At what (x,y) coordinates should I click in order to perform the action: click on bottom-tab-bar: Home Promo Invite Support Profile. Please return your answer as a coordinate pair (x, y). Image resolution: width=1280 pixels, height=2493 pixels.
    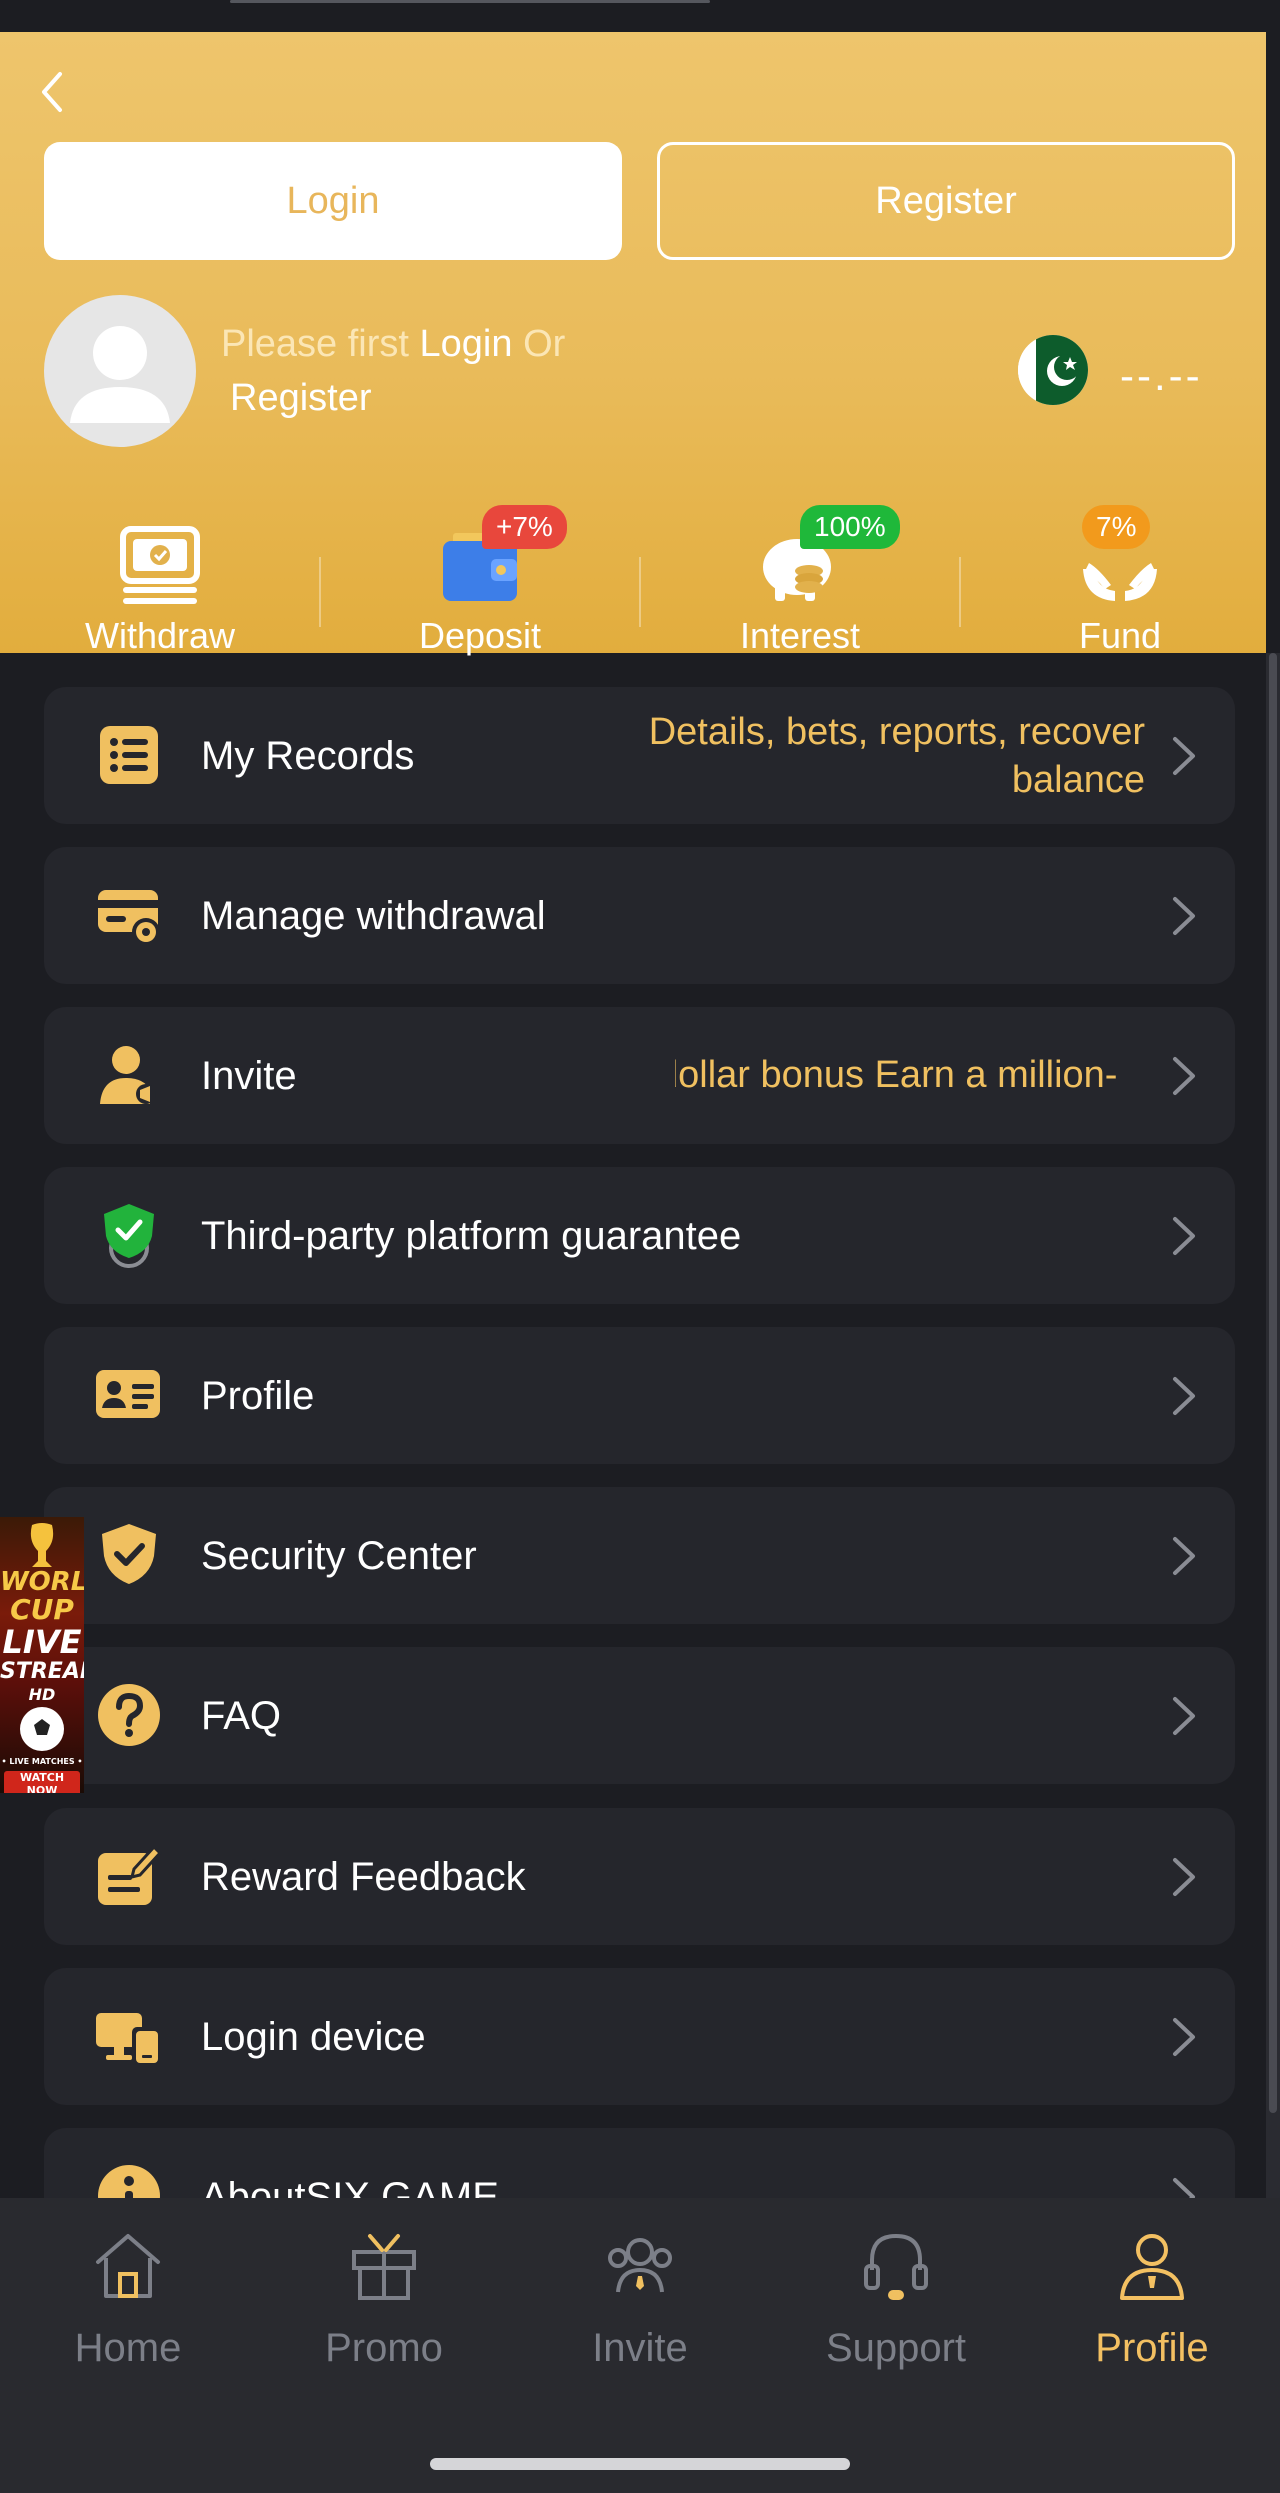
    Looking at the image, I should click on (640, 2345).